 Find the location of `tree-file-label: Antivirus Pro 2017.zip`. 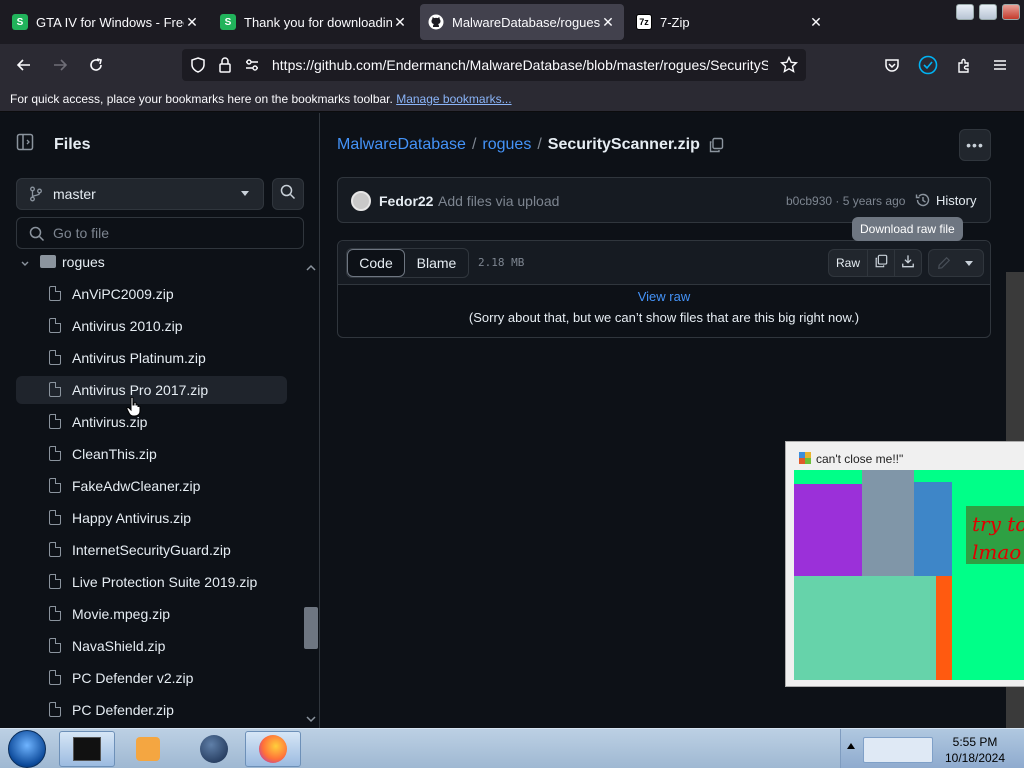

tree-file-label: Antivirus Pro 2017.zip is located at coordinates (140, 390).